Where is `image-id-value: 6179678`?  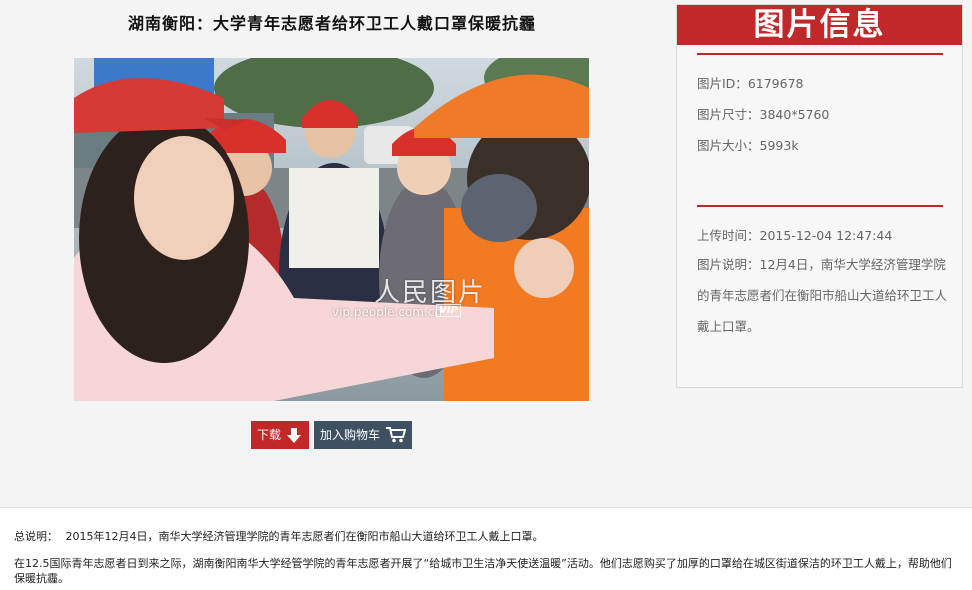 image-id-value: 6179678 is located at coordinates (775, 83).